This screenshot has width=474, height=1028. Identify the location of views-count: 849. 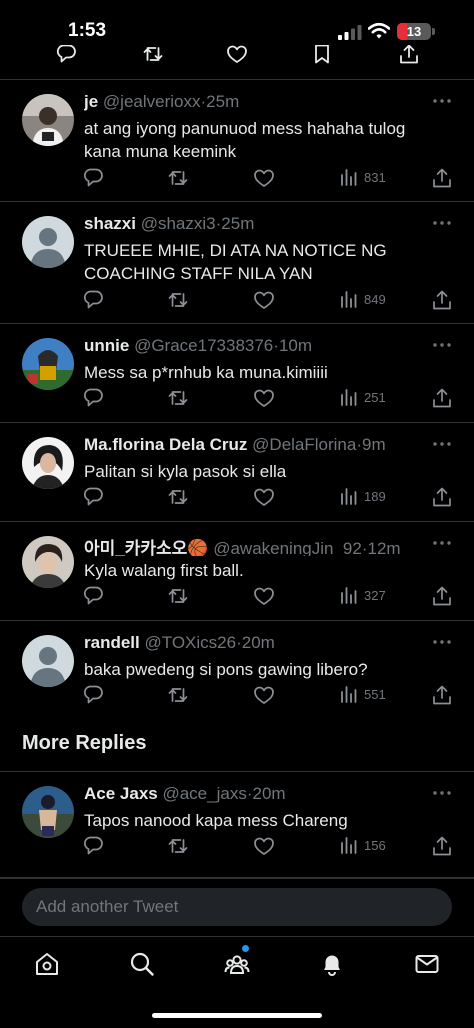
(375, 299).